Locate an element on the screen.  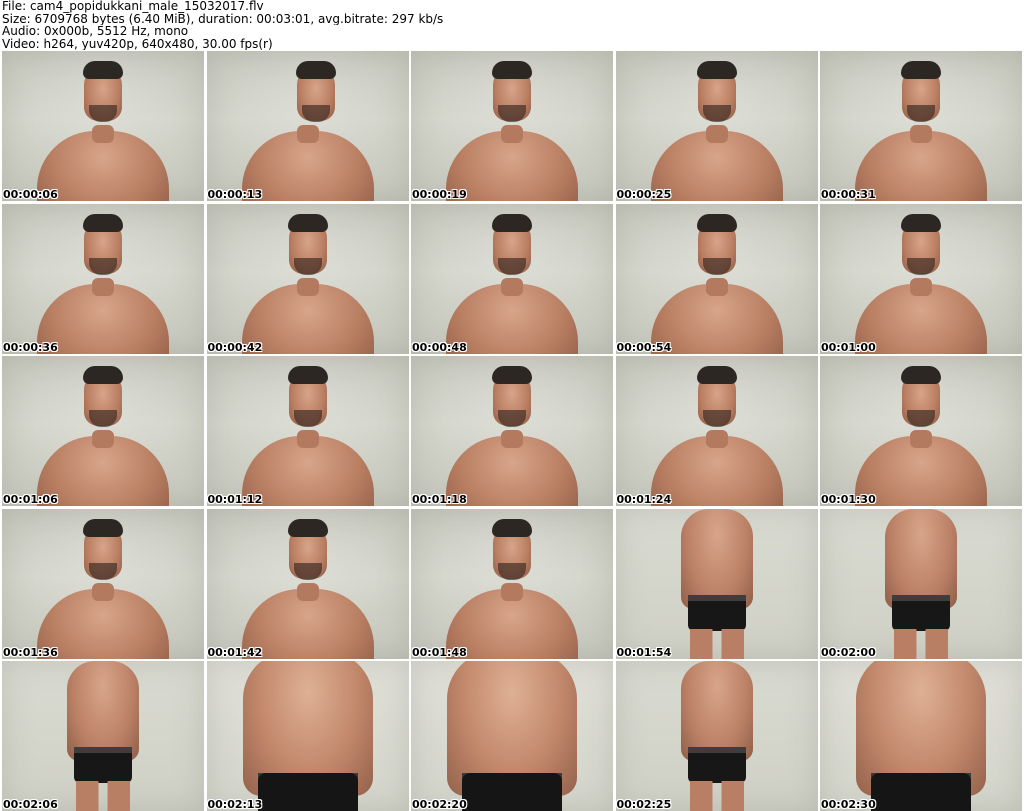
thumbnail-timestamp: 00:00:36 is located at coordinates (30, 347).